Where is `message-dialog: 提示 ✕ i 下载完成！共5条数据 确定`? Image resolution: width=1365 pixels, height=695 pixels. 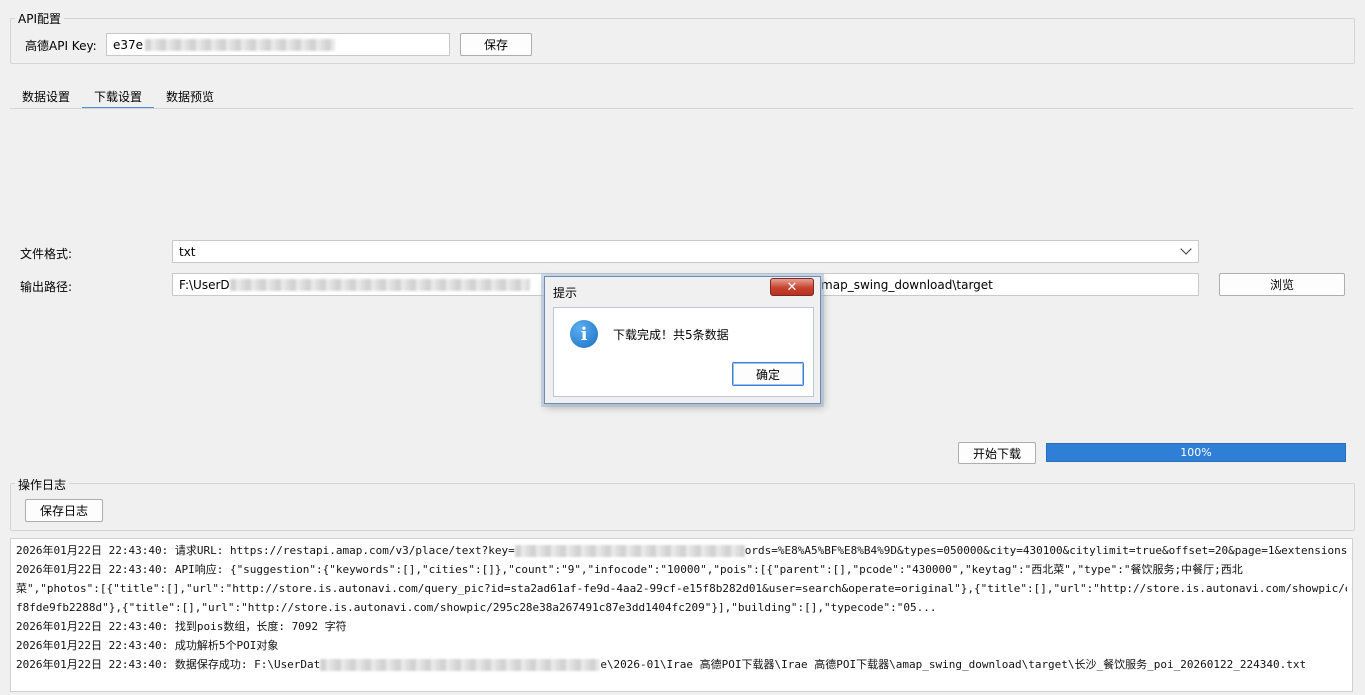
message-dialog: 提示 ✕ i 下载完成！共5条数据 确定 is located at coordinates (682, 340).